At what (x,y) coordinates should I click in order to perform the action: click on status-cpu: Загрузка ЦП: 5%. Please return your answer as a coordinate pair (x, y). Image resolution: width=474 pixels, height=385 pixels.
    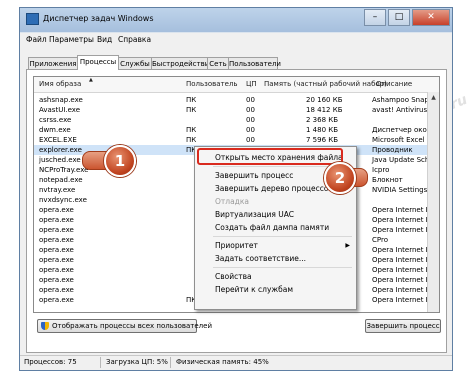
    Looking at the image, I should click on (137, 362).